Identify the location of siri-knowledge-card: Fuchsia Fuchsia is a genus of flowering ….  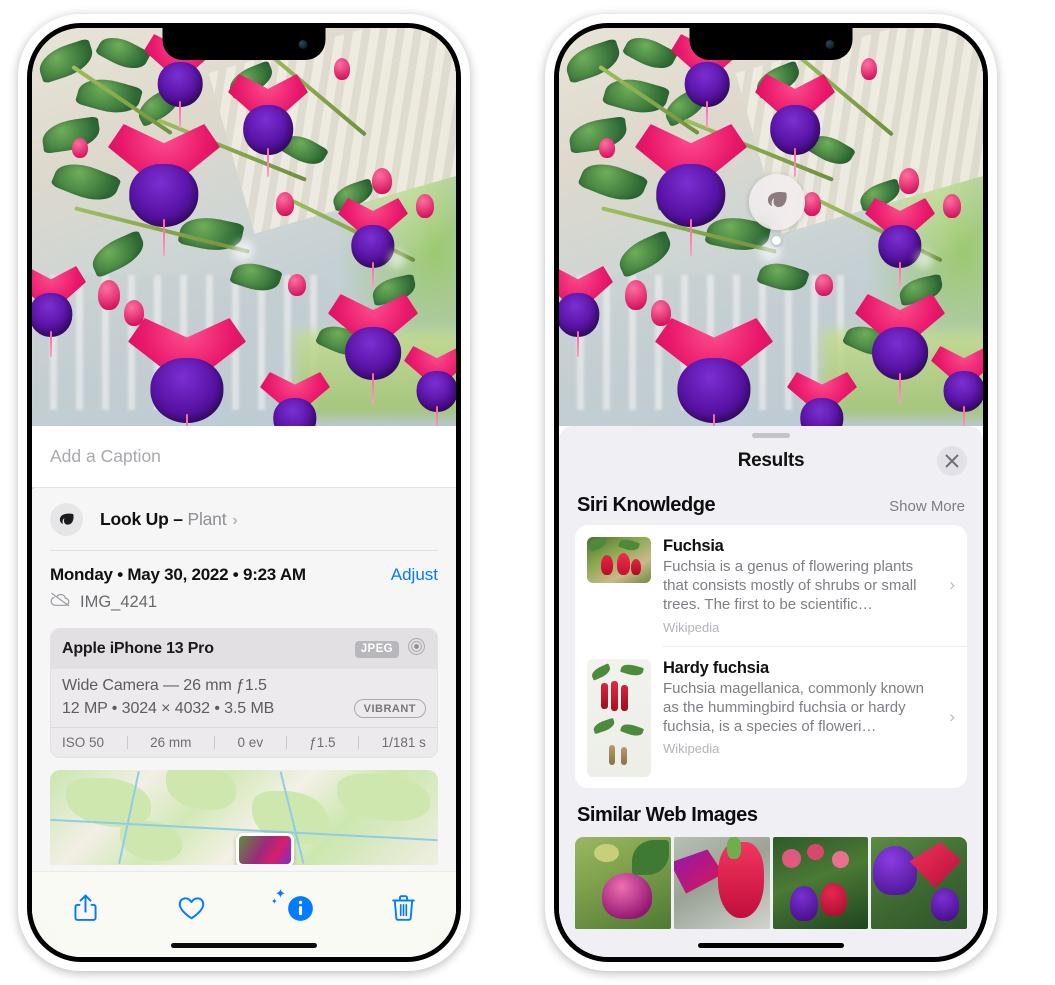
(771, 656).